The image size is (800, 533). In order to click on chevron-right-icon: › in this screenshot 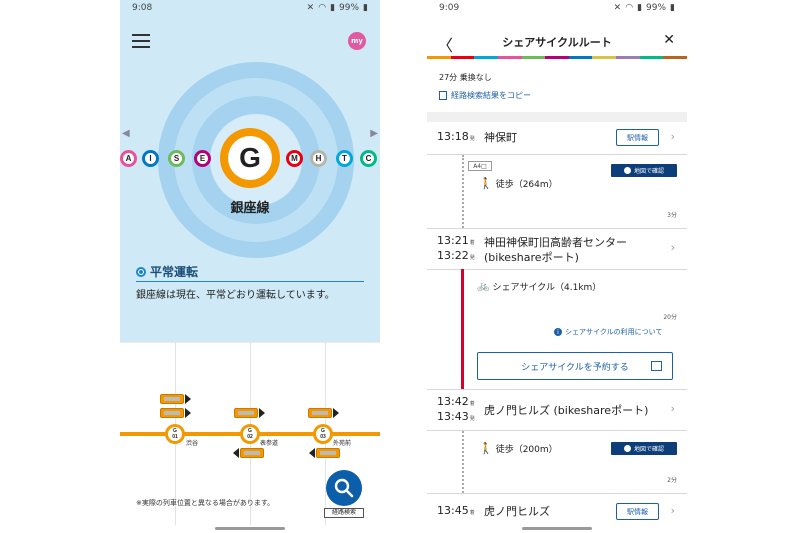, I will do `click(672, 510)`.